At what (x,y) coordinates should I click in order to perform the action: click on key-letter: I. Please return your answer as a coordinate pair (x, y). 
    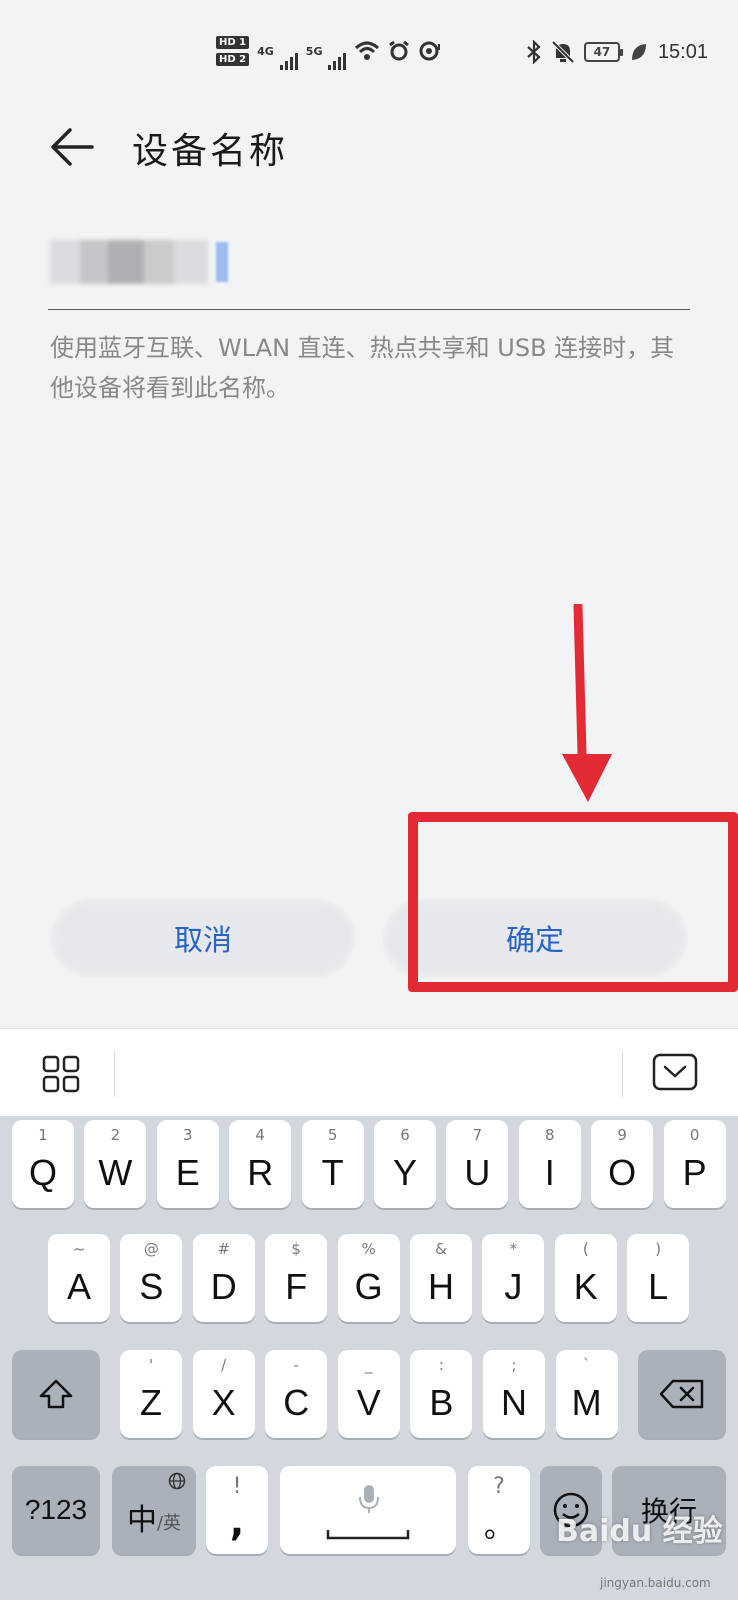
    Looking at the image, I should click on (549, 1172).